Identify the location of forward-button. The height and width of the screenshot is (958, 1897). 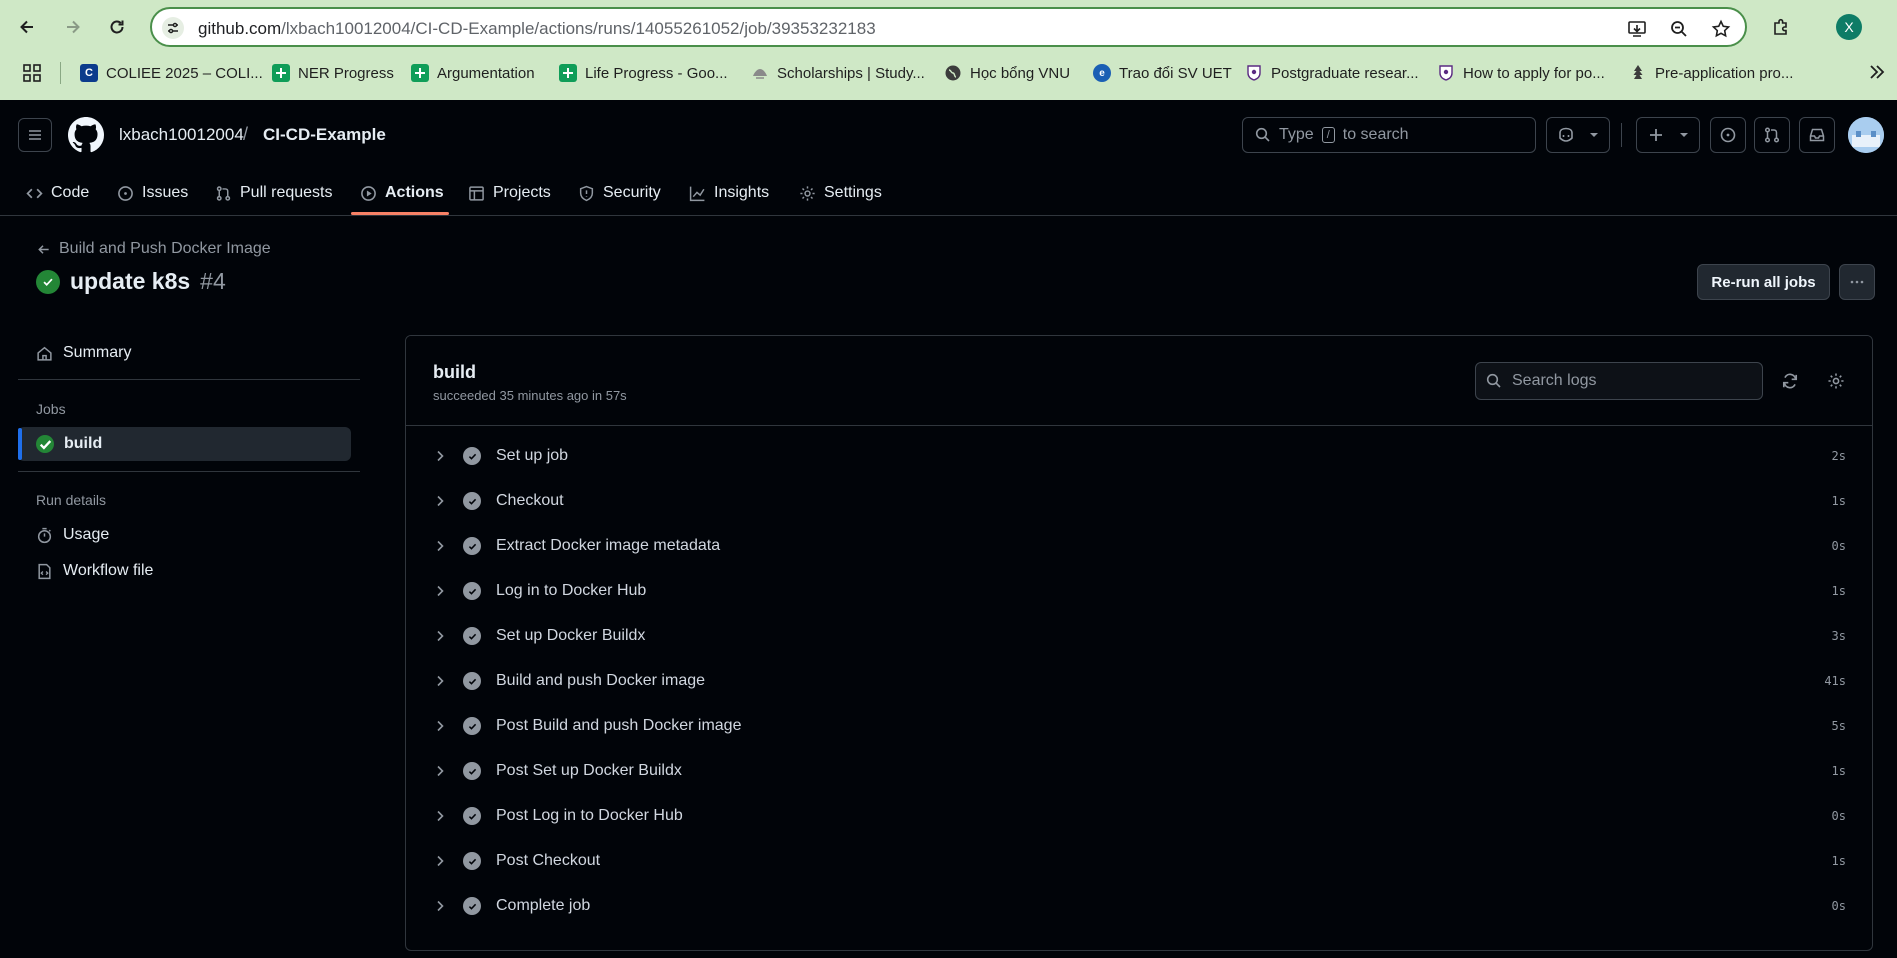
(73, 27).